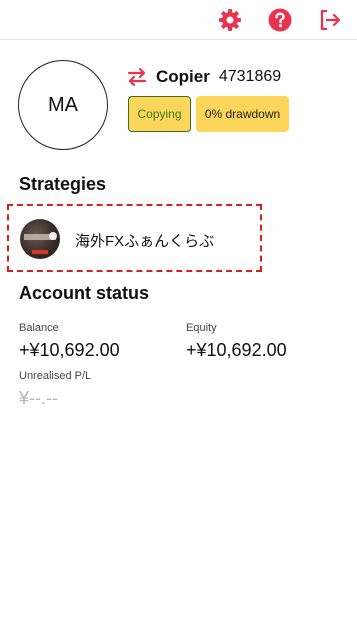 The image size is (357, 641). I want to click on strategies-title: Strategies, so click(63, 184).